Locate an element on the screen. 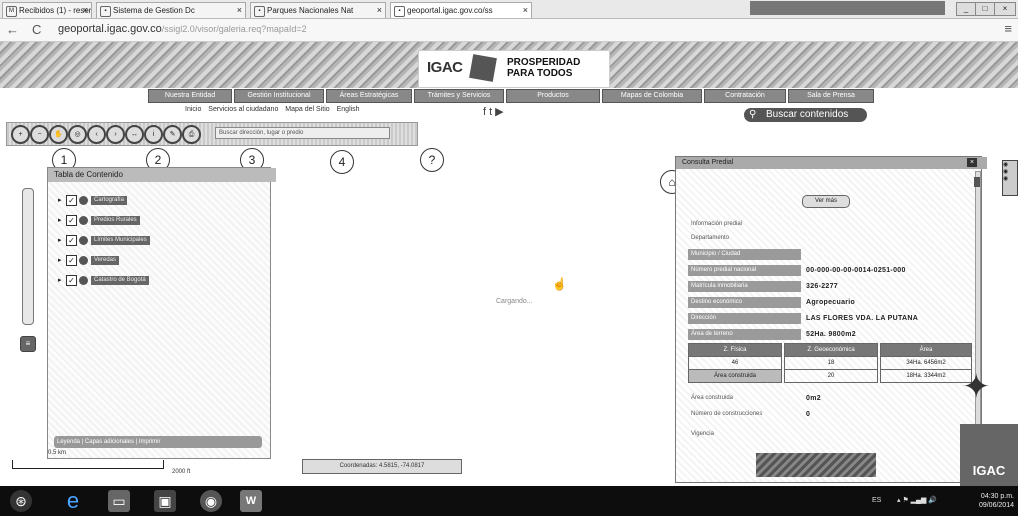  print-icon: ⎙ is located at coordinates (191, 134).